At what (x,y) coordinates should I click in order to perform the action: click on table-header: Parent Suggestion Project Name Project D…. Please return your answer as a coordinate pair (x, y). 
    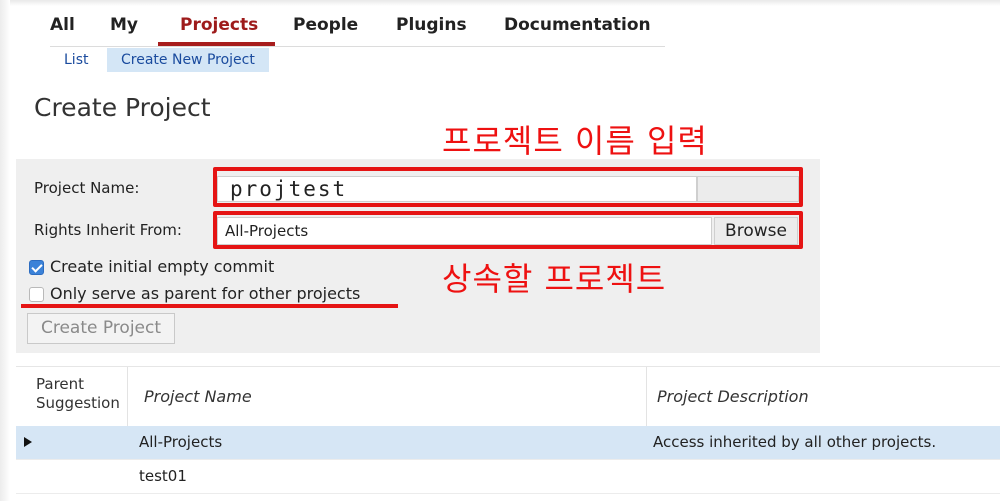
    Looking at the image, I should click on (508, 397).